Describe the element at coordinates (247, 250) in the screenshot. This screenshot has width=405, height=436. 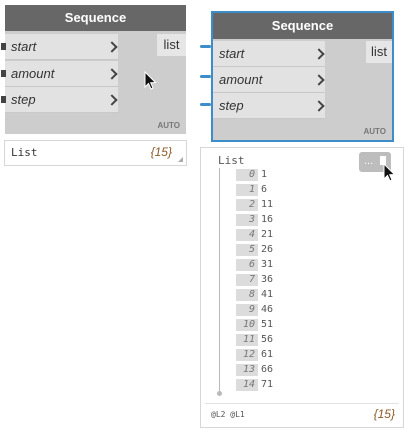
I see `list-index: 5` at that location.